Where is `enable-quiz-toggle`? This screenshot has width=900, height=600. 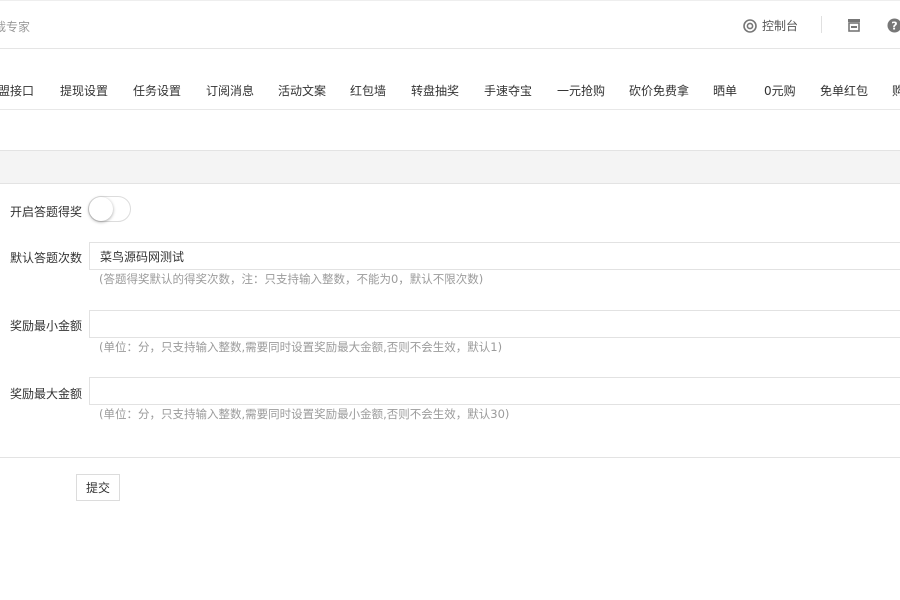
enable-quiz-toggle is located at coordinates (109, 209).